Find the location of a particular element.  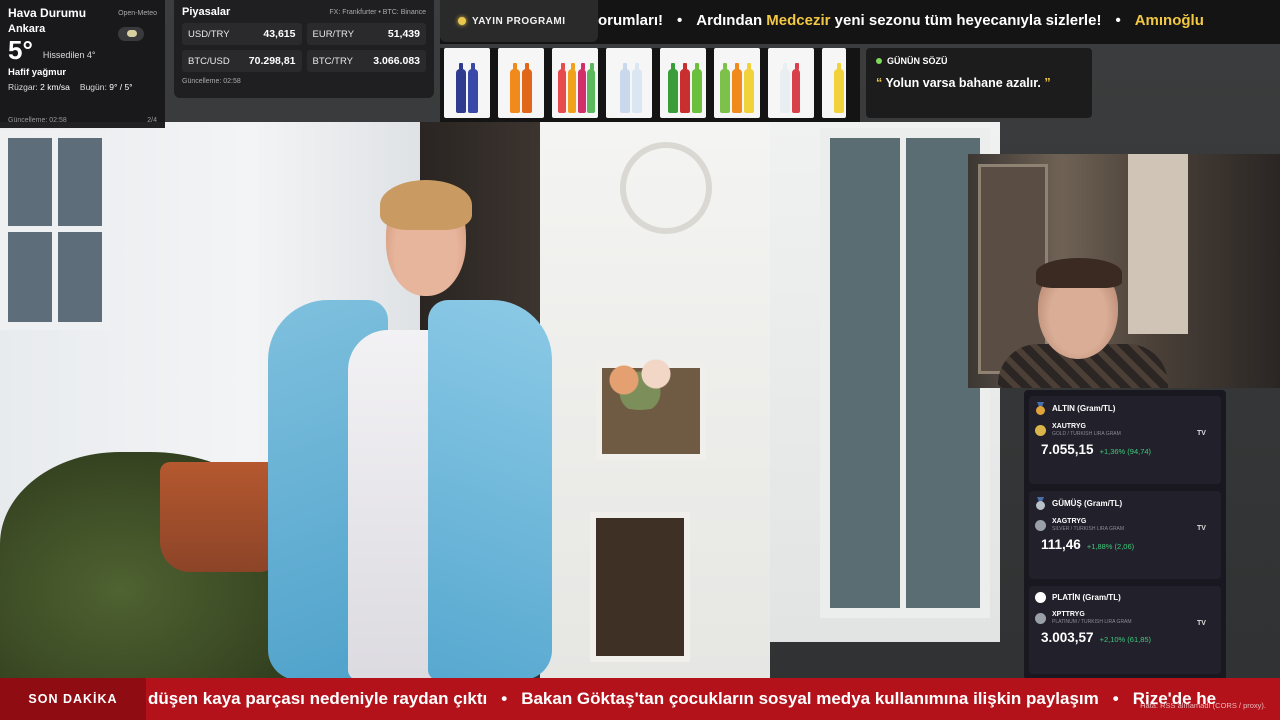

wind-label: Rüzgar: is located at coordinates (23, 87).